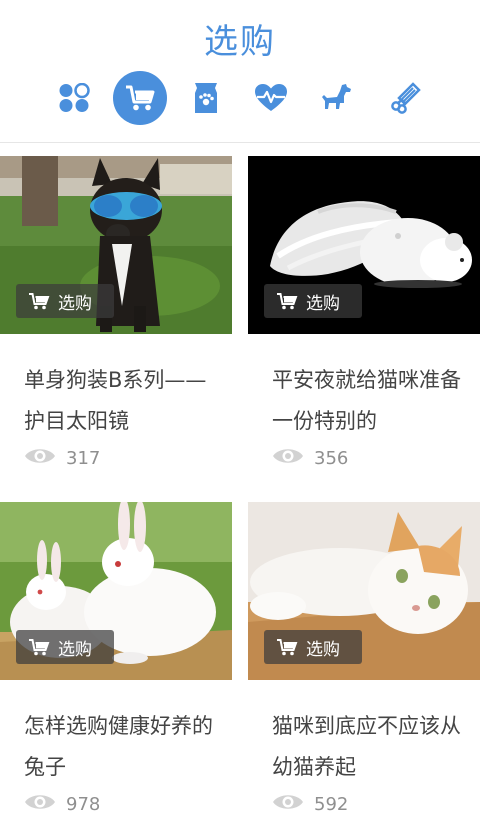 The image size is (480, 832). Describe the element at coordinates (364, 591) in the screenshot. I see `card-image-cat: 选购` at that location.